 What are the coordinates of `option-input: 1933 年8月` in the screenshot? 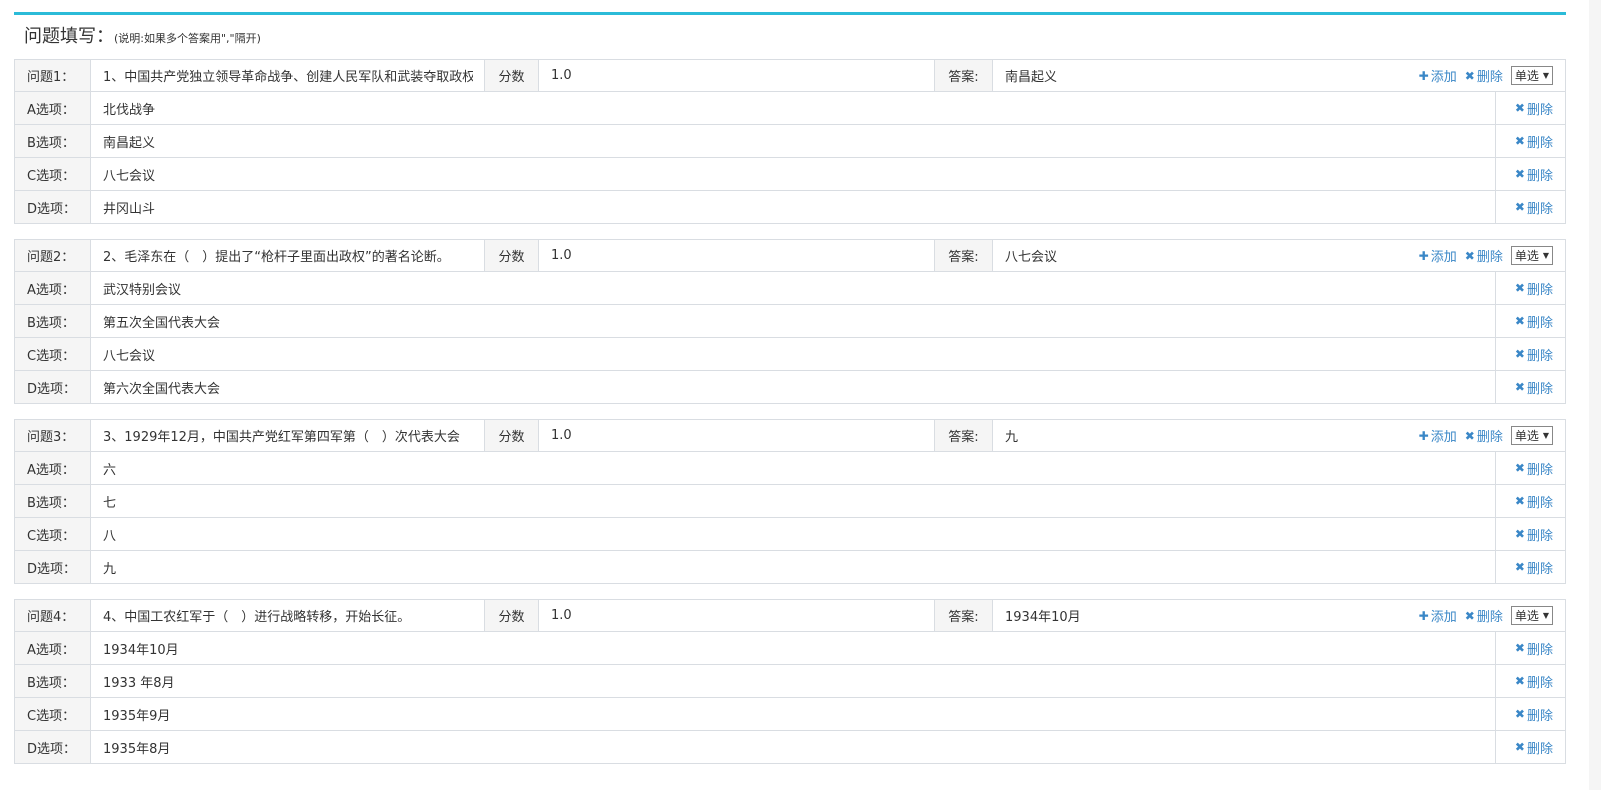 It's located at (793, 681).